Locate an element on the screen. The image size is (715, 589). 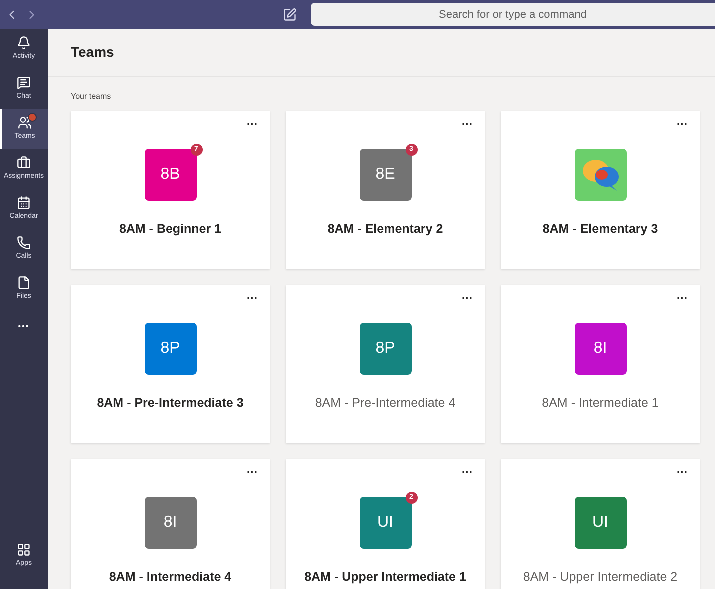
team-name: 8AM - Upper Intermediate 1 is located at coordinates (386, 577).